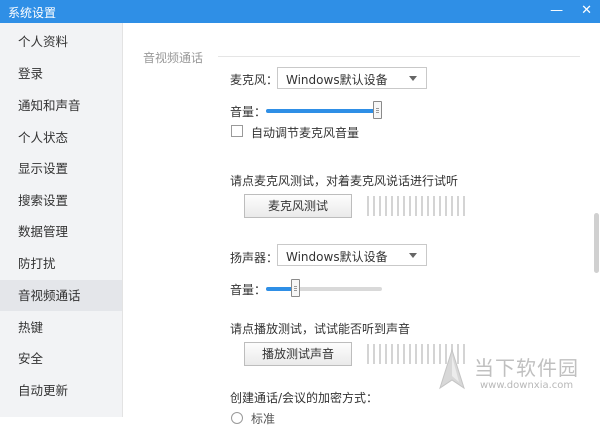 This screenshot has height=427, width=600. I want to click on scrollbar-thumb, so click(596, 243).